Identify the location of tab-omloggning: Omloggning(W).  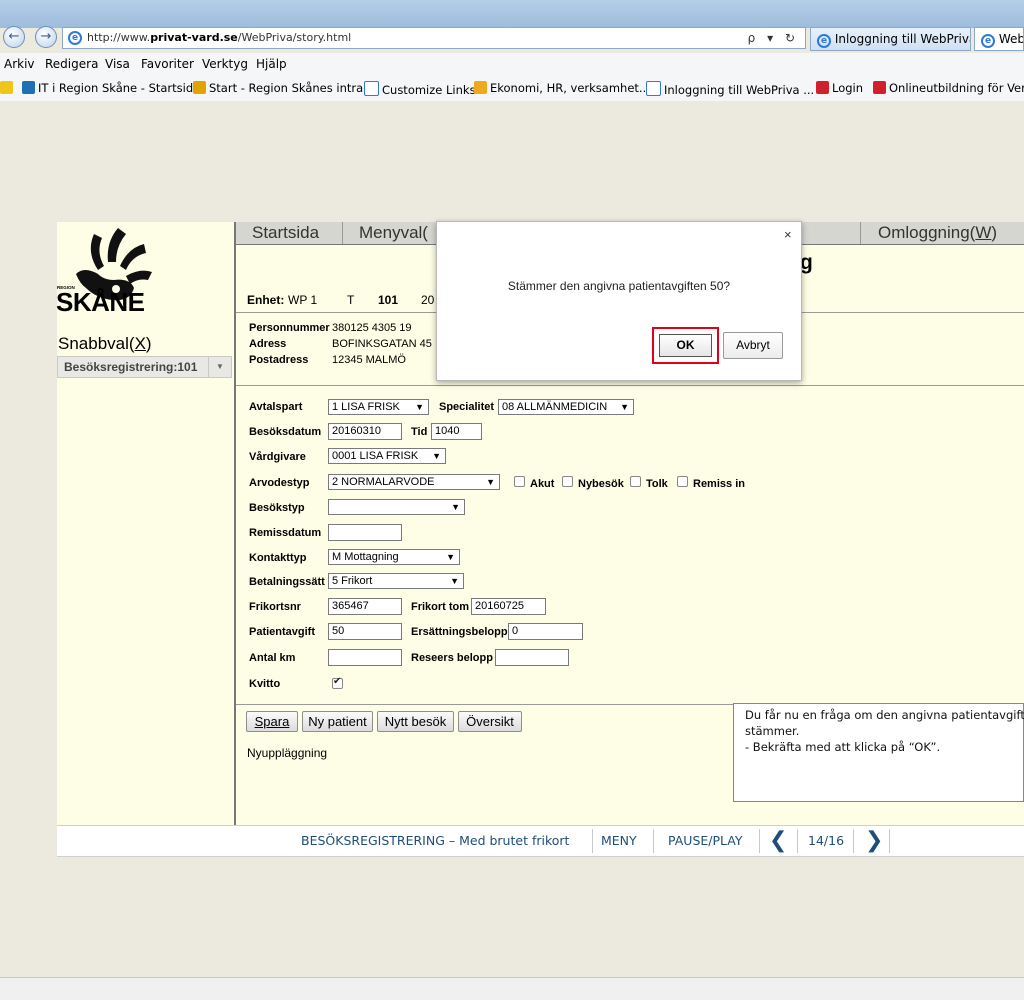
(942, 233).